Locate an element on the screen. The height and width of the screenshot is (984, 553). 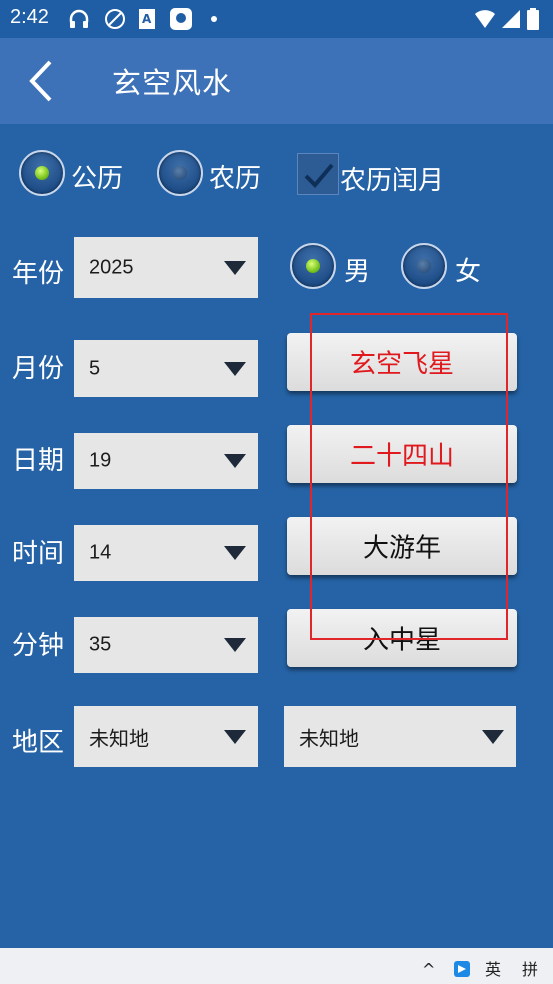
mountains-button: 二十四山 is located at coordinates (402, 454).